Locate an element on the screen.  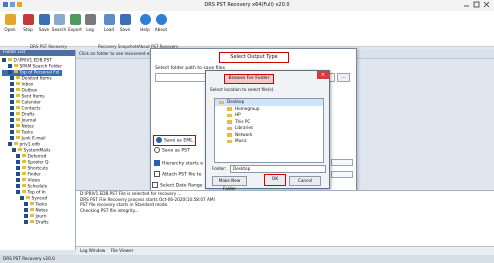
radio-icon is located at coordinates (157, 150).